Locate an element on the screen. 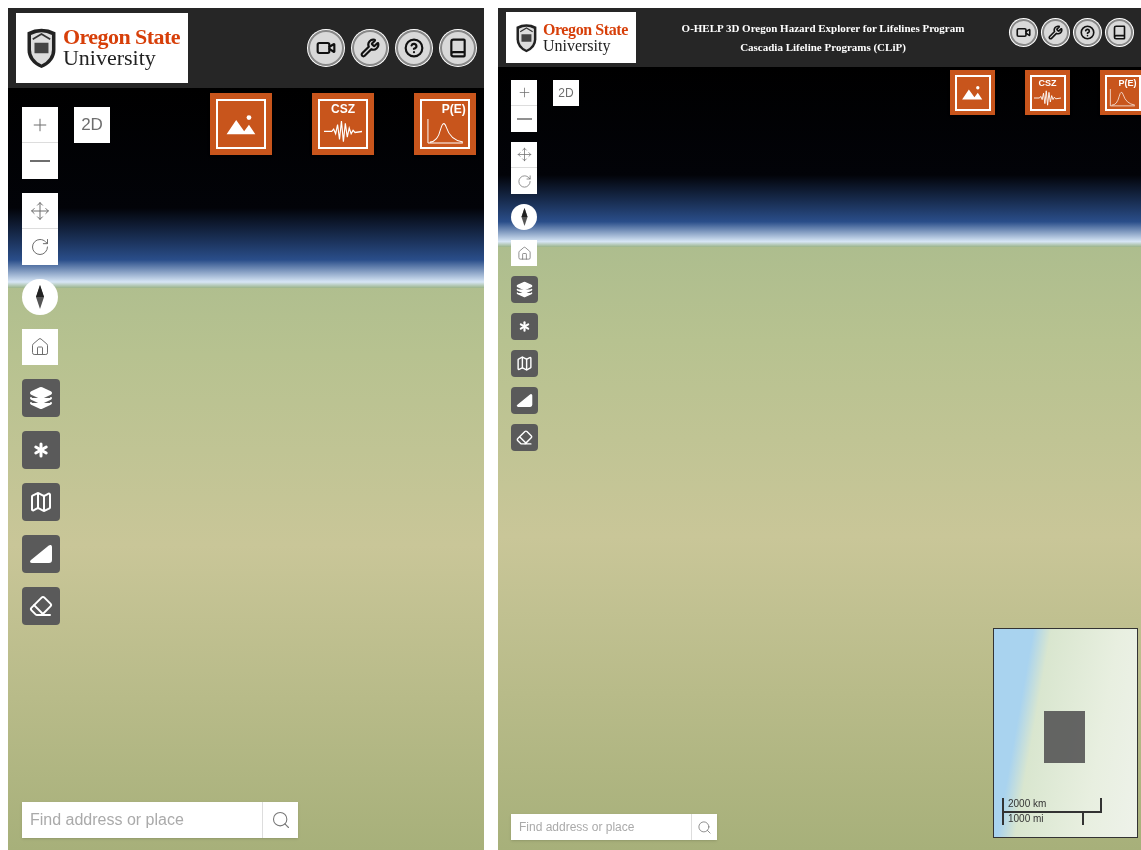 The width and height of the screenshot is (1141, 850). app-title: O-HELP 3D Oregon Hazard Explorer for Lifelines Program is located at coordinates (823, 28).